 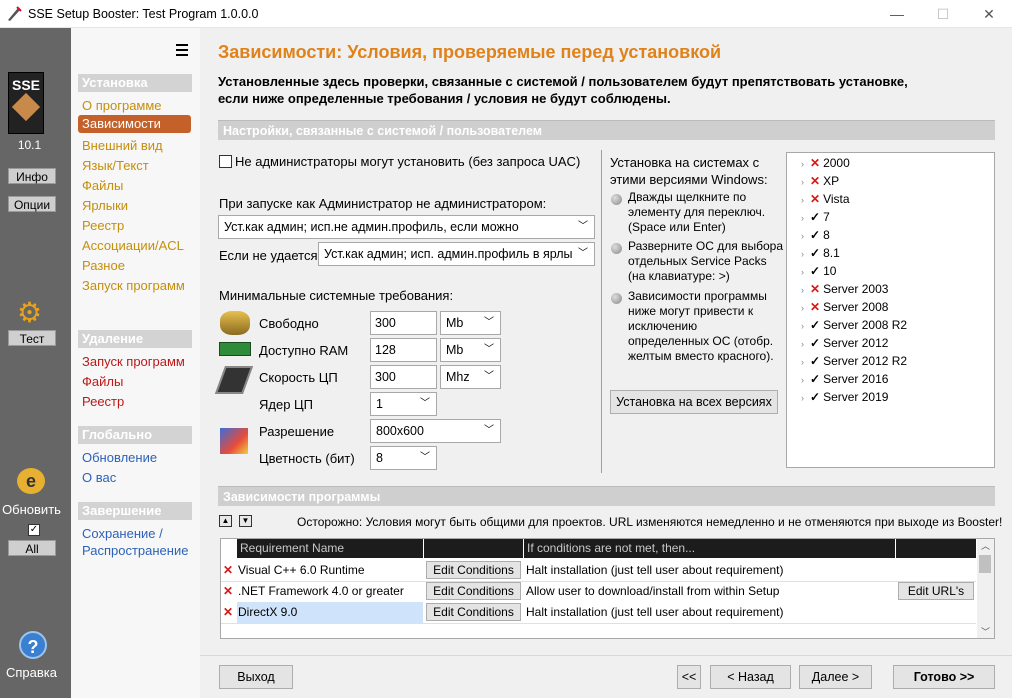 I want to click on cores-select: 1 ﹀, so click(x=403, y=404).